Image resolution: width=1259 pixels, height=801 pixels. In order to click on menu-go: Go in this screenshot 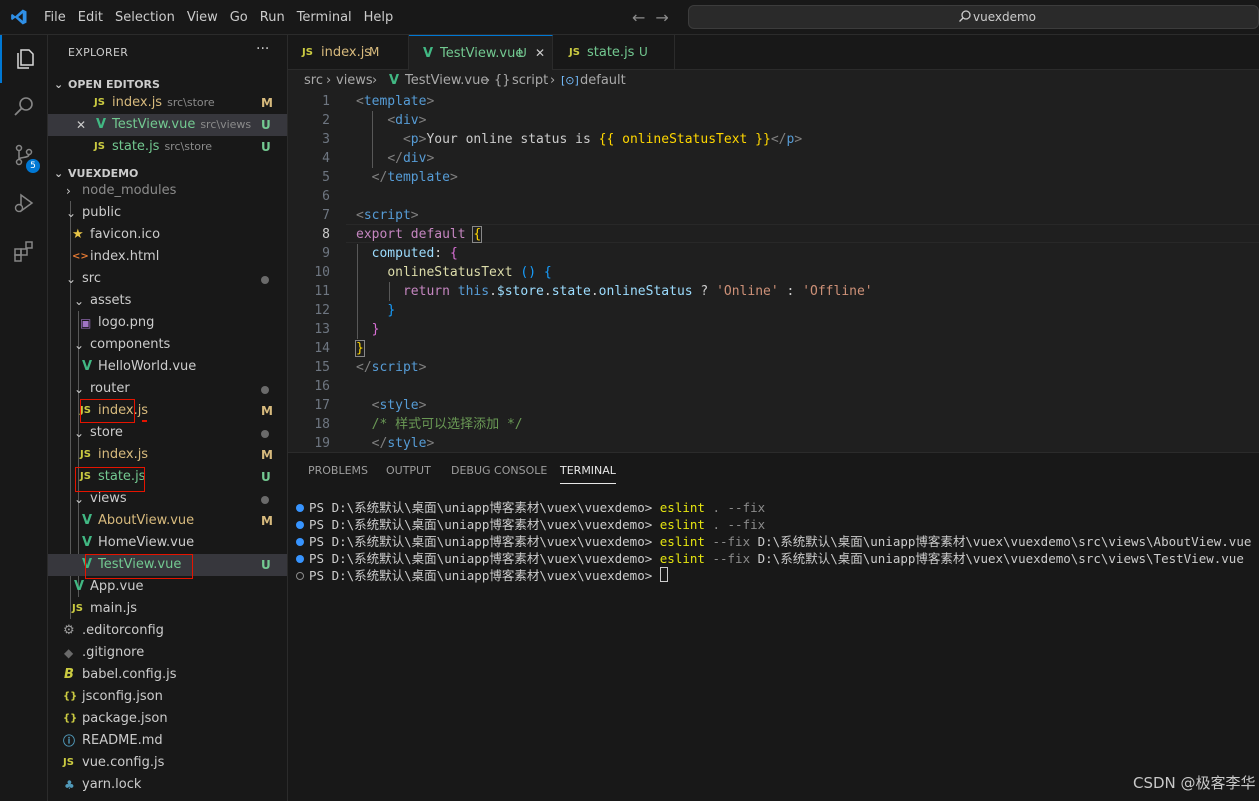, I will do `click(239, 17)`.